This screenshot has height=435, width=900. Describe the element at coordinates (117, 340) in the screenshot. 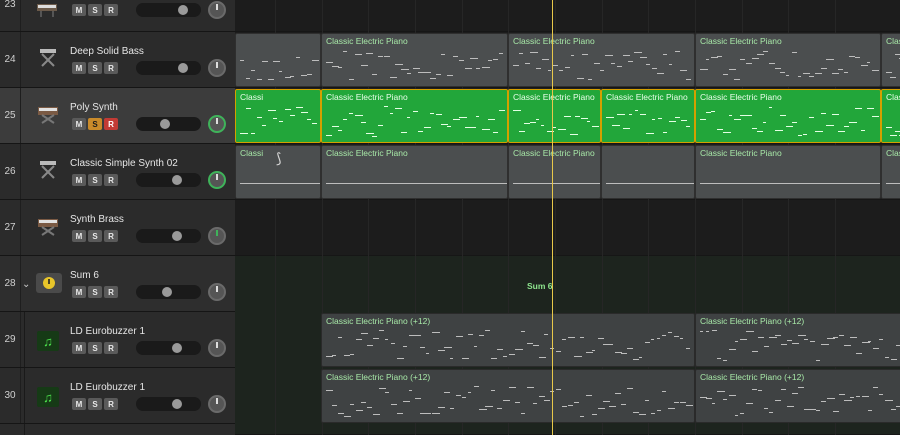

I see `track-header-29: 29 ♫ LD Eurobuzzer 1 M S R` at that location.